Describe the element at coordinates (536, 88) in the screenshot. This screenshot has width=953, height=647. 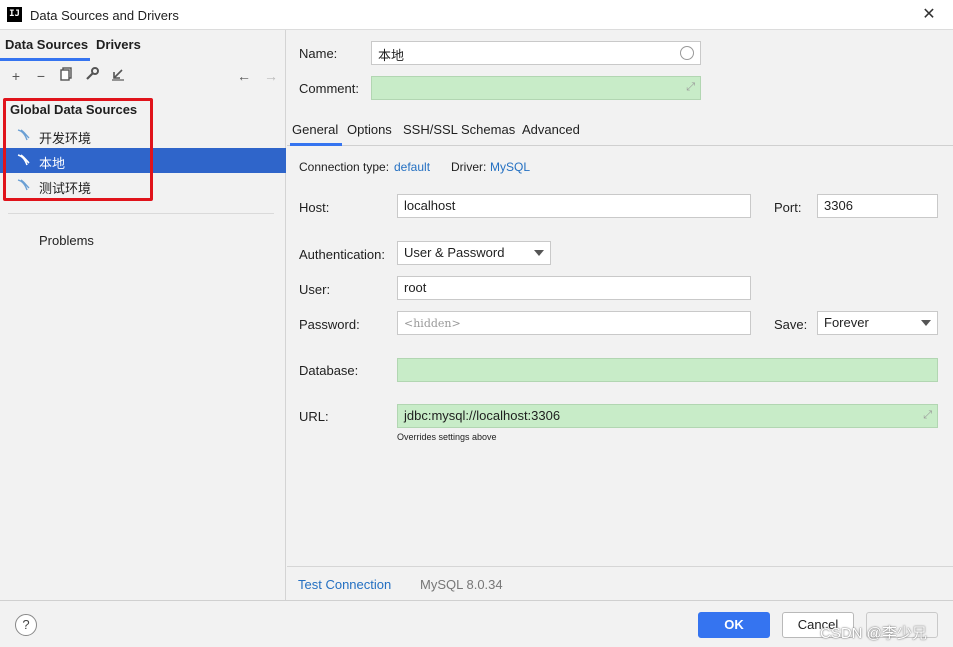
I see `comment-field: ⤢` at that location.